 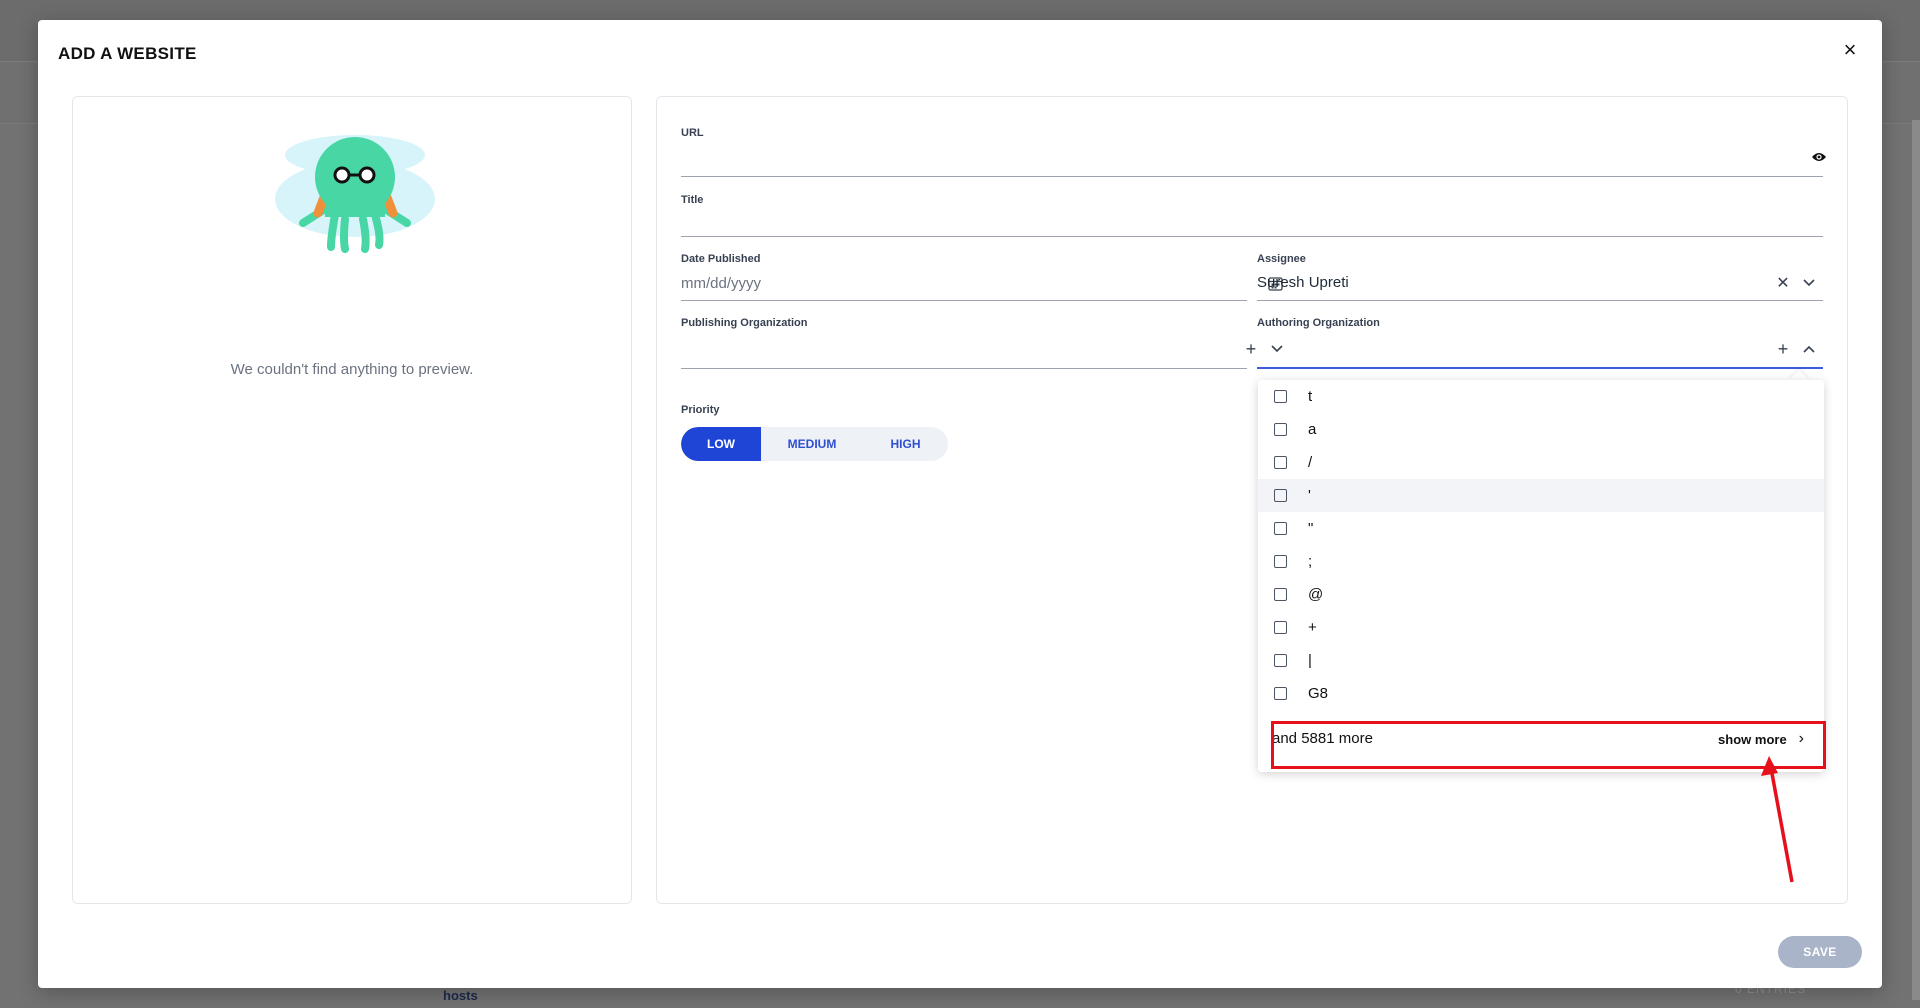 What do you see at coordinates (1507, 351) in the screenshot?
I see `authoring-org-select` at bounding box center [1507, 351].